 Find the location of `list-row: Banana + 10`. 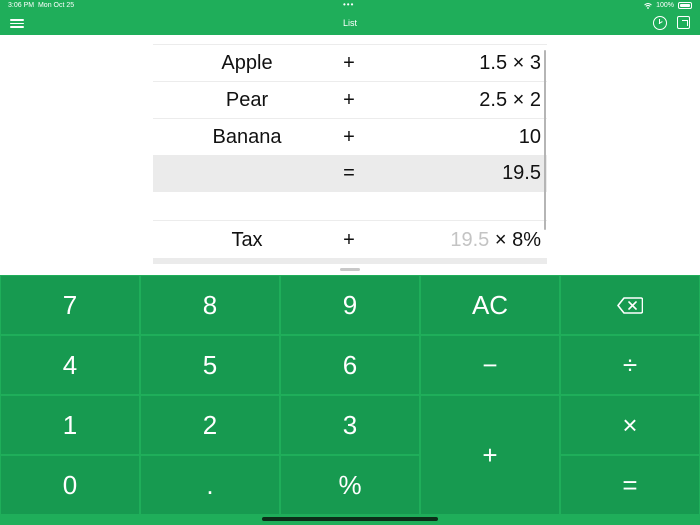

list-row: Banana + 10 is located at coordinates (350, 136).